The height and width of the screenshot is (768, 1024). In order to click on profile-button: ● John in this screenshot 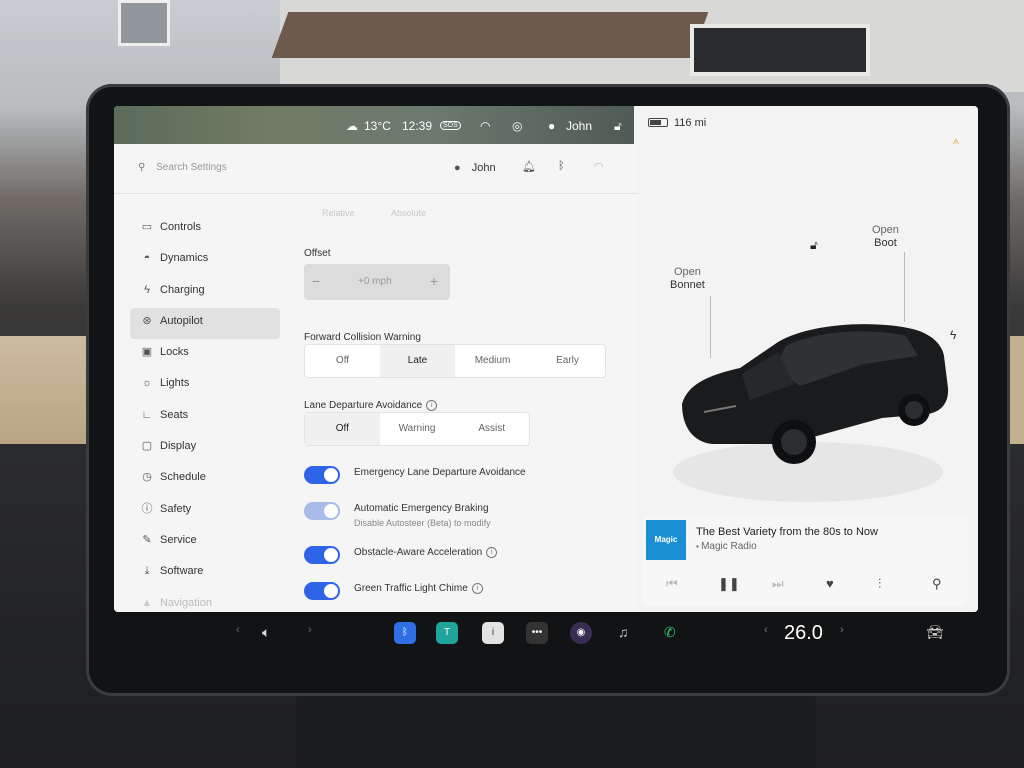, I will do `click(475, 168)`.